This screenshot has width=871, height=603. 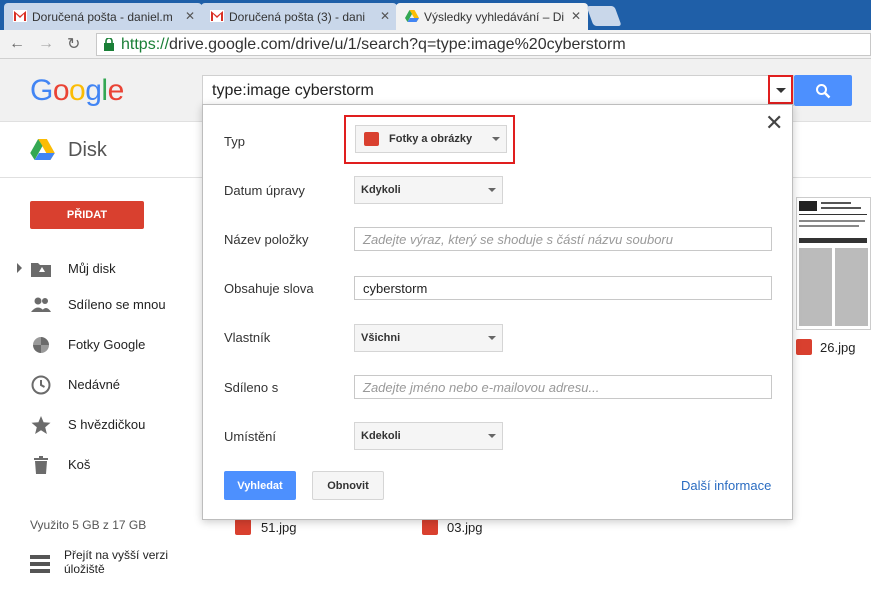 I want to click on back-arrow-icon: ←, so click(x=17, y=44).